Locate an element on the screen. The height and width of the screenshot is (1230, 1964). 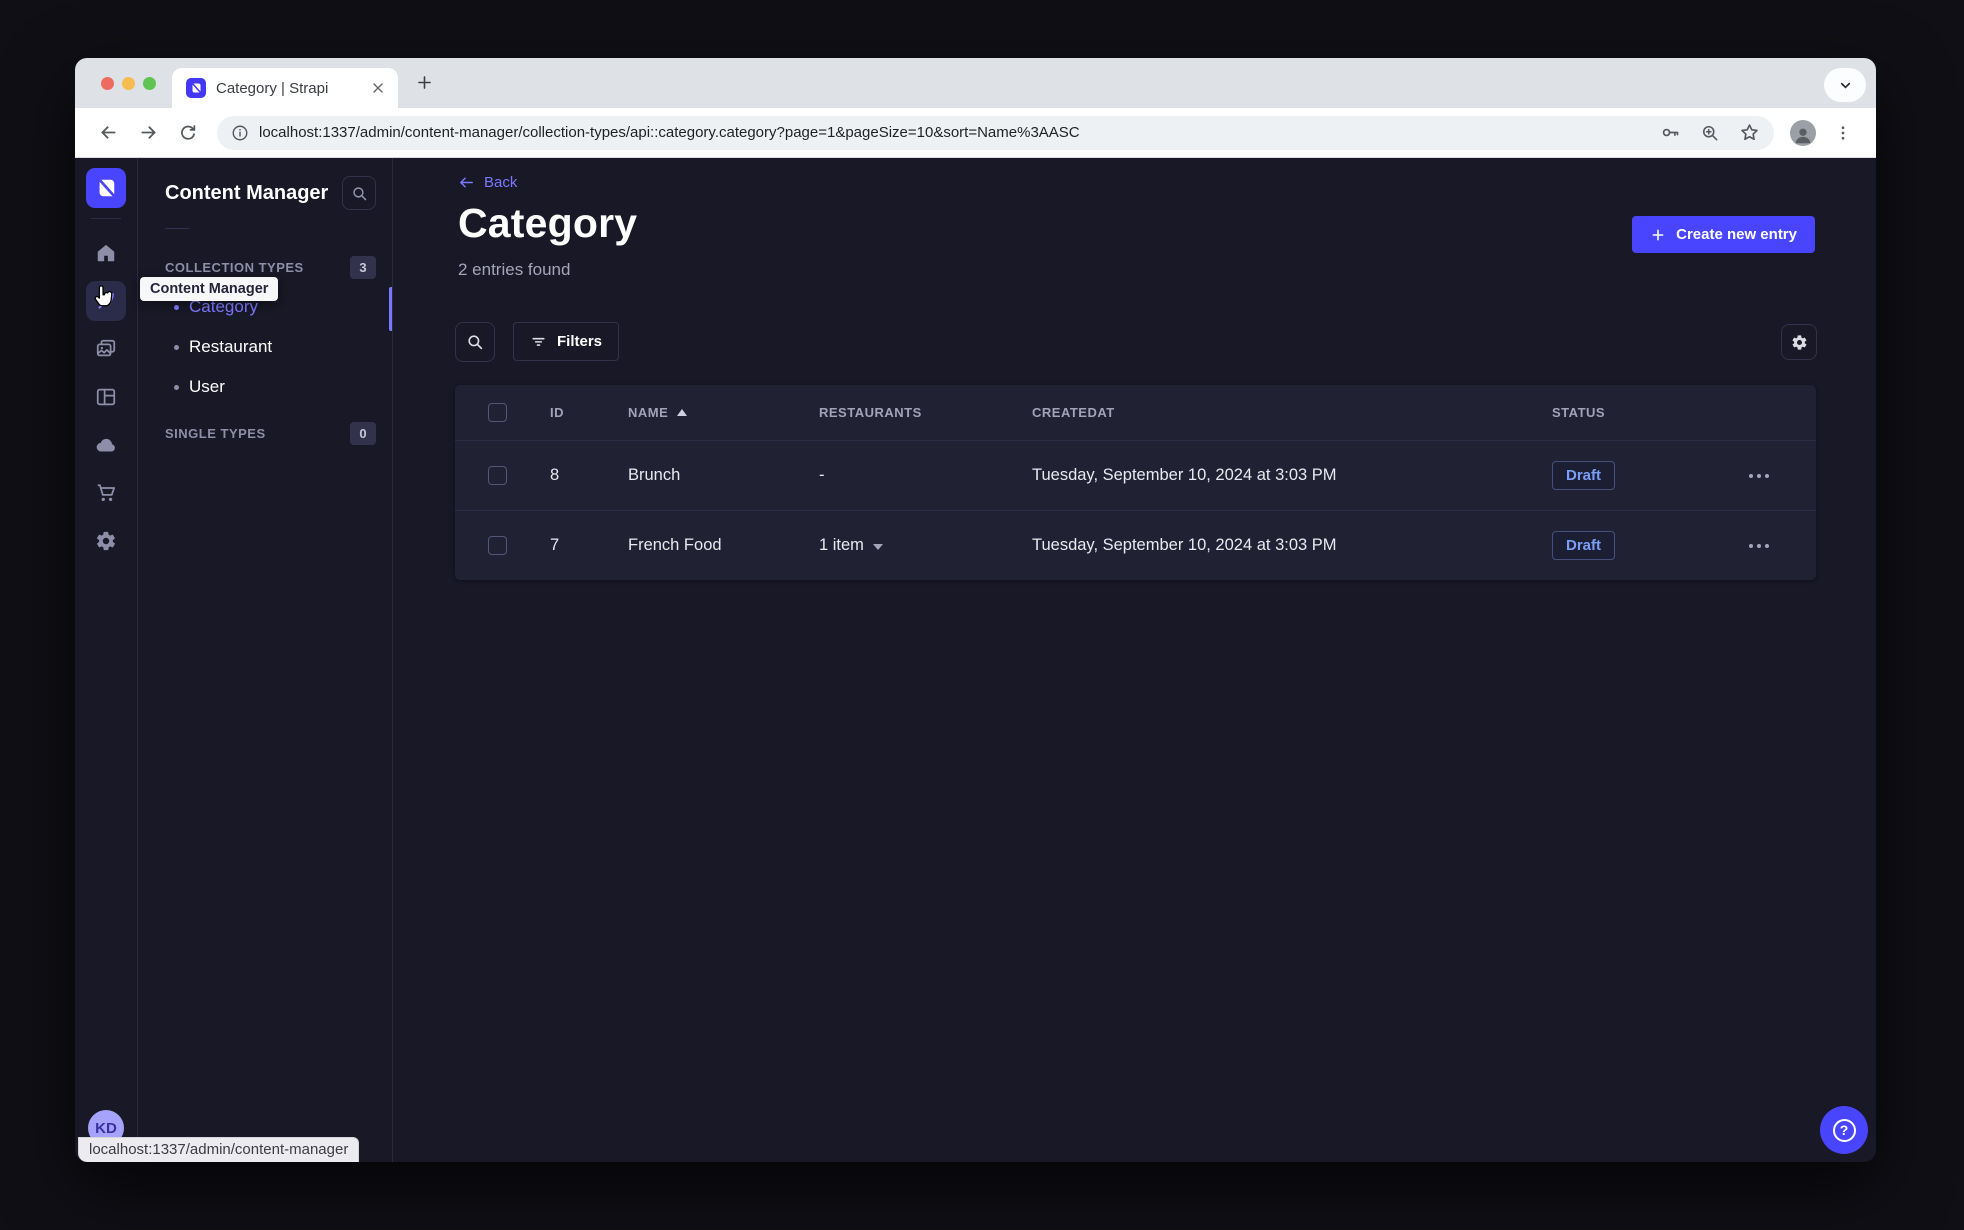
nav-settings is located at coordinates (106, 541).